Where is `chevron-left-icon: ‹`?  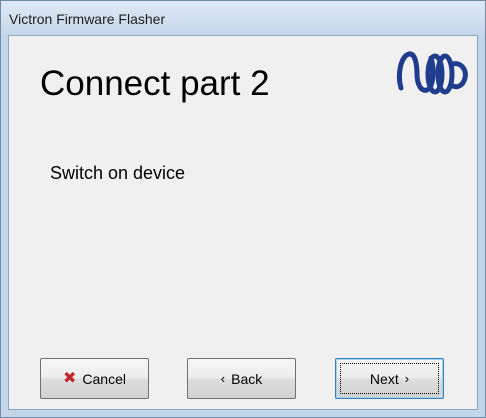 chevron-left-icon: ‹ is located at coordinates (223, 378).